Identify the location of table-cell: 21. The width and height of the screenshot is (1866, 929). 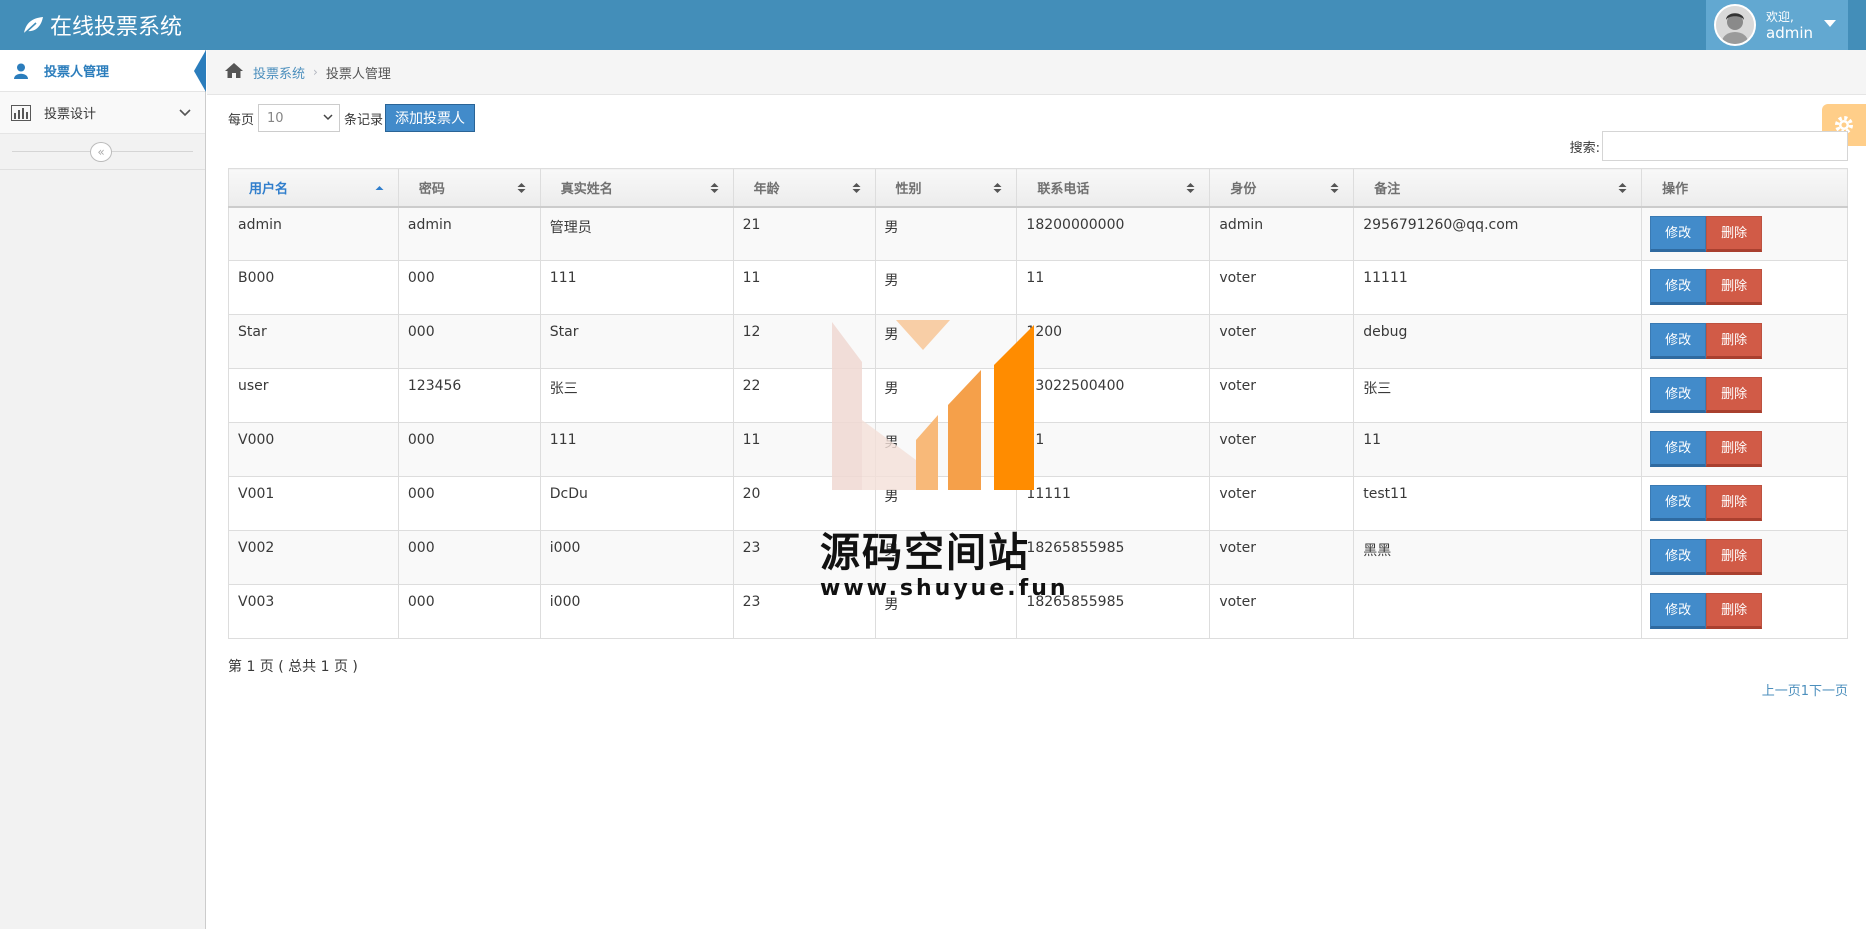
(804, 233).